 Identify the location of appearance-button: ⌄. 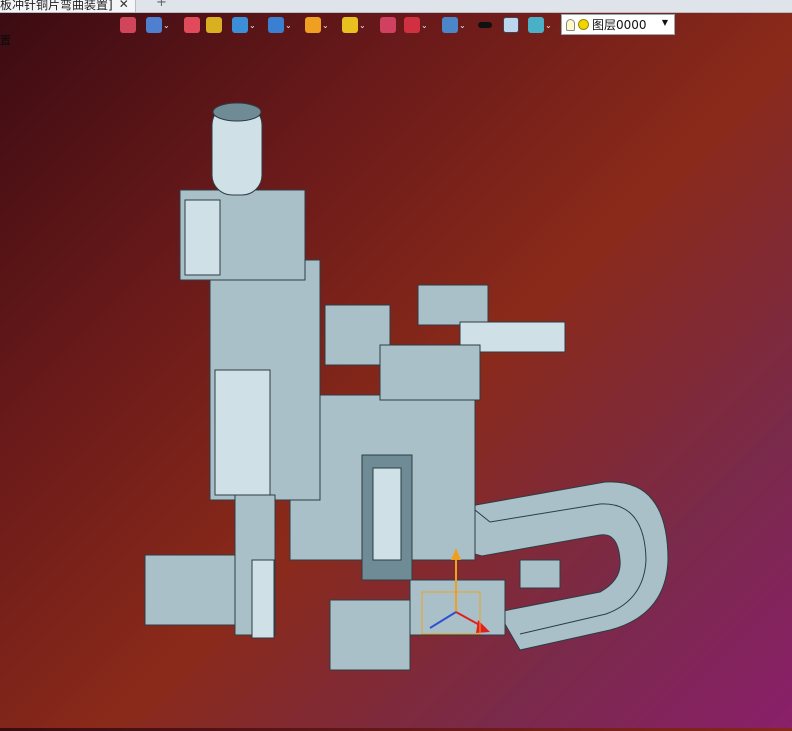
(317, 25).